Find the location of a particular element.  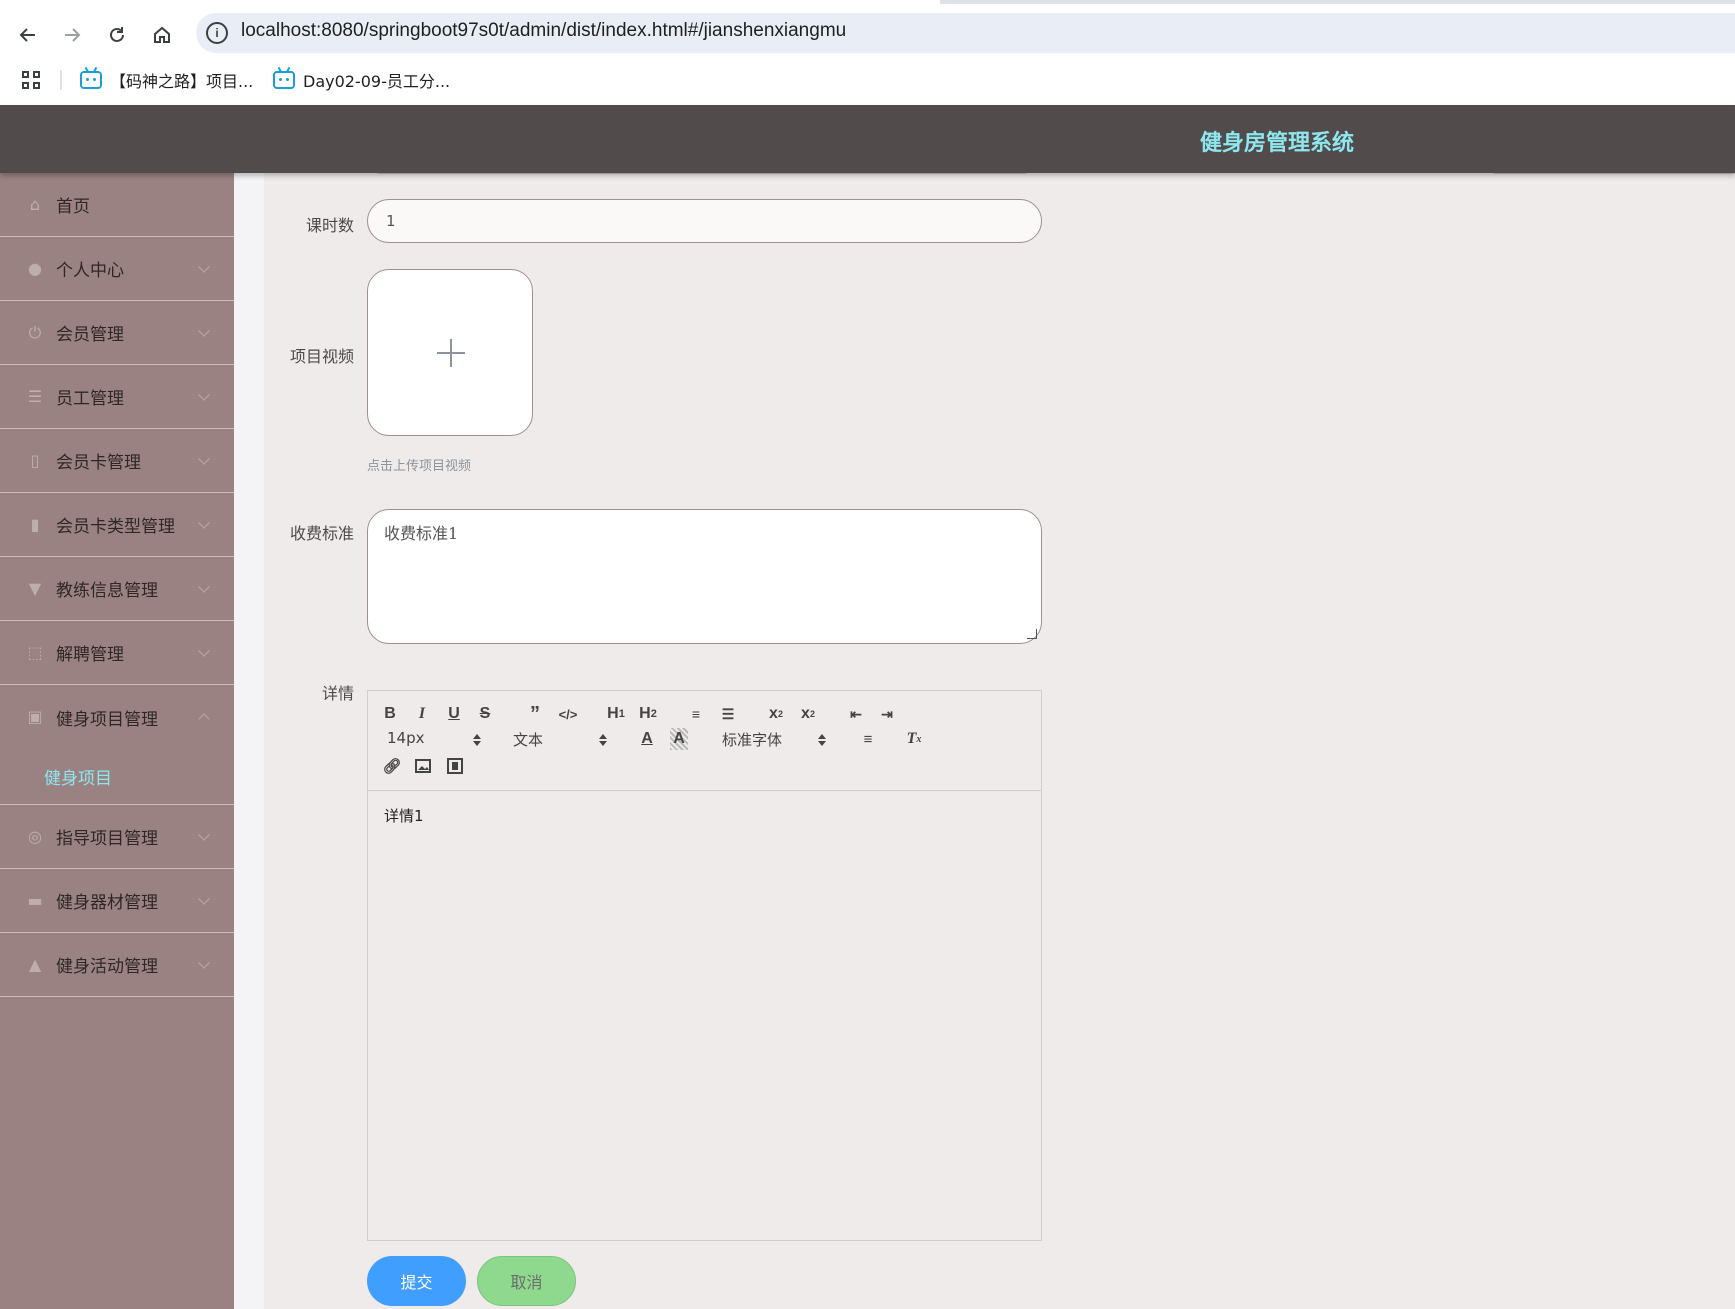

back-button is located at coordinates (28, 35).